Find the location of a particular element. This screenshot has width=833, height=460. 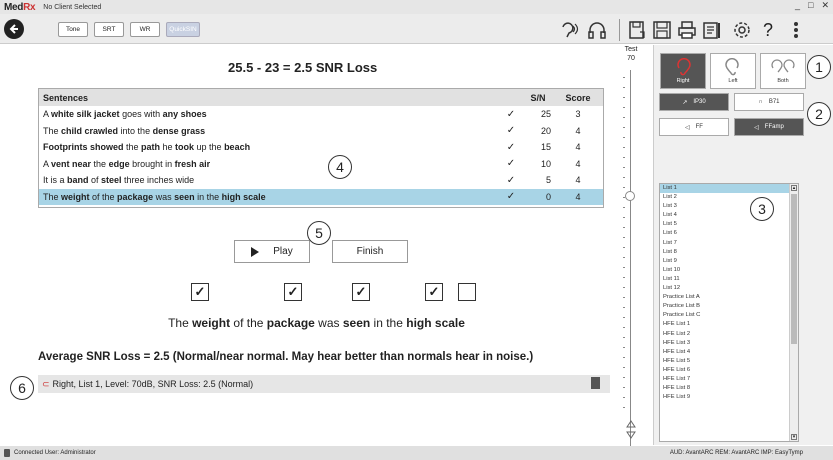

list-item: HFE List 9 is located at coordinates (729, 397).